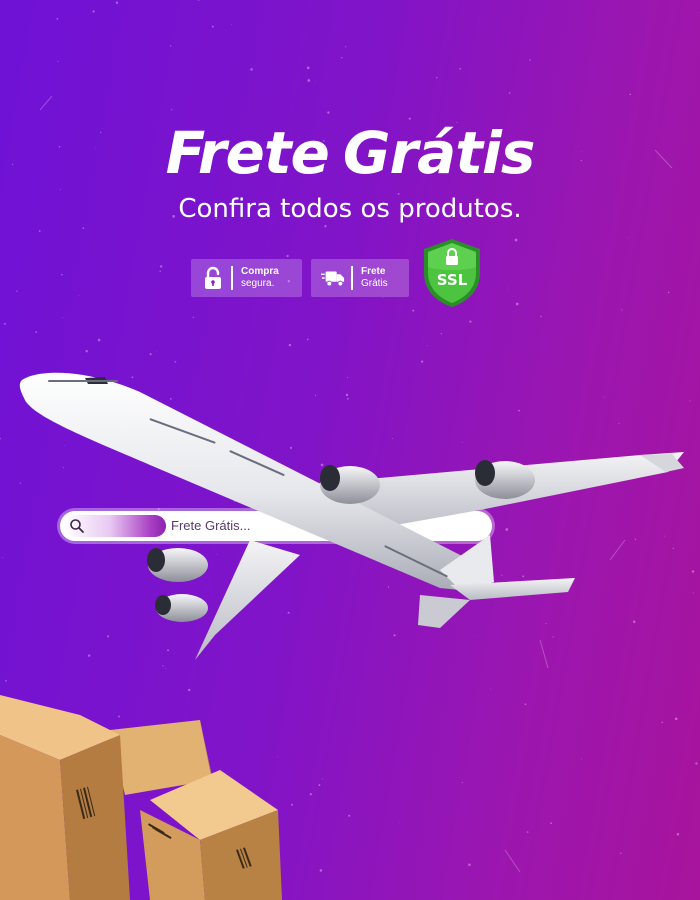 The image size is (700, 900). What do you see at coordinates (213, 278) in the screenshot?
I see `padlock-icon` at bounding box center [213, 278].